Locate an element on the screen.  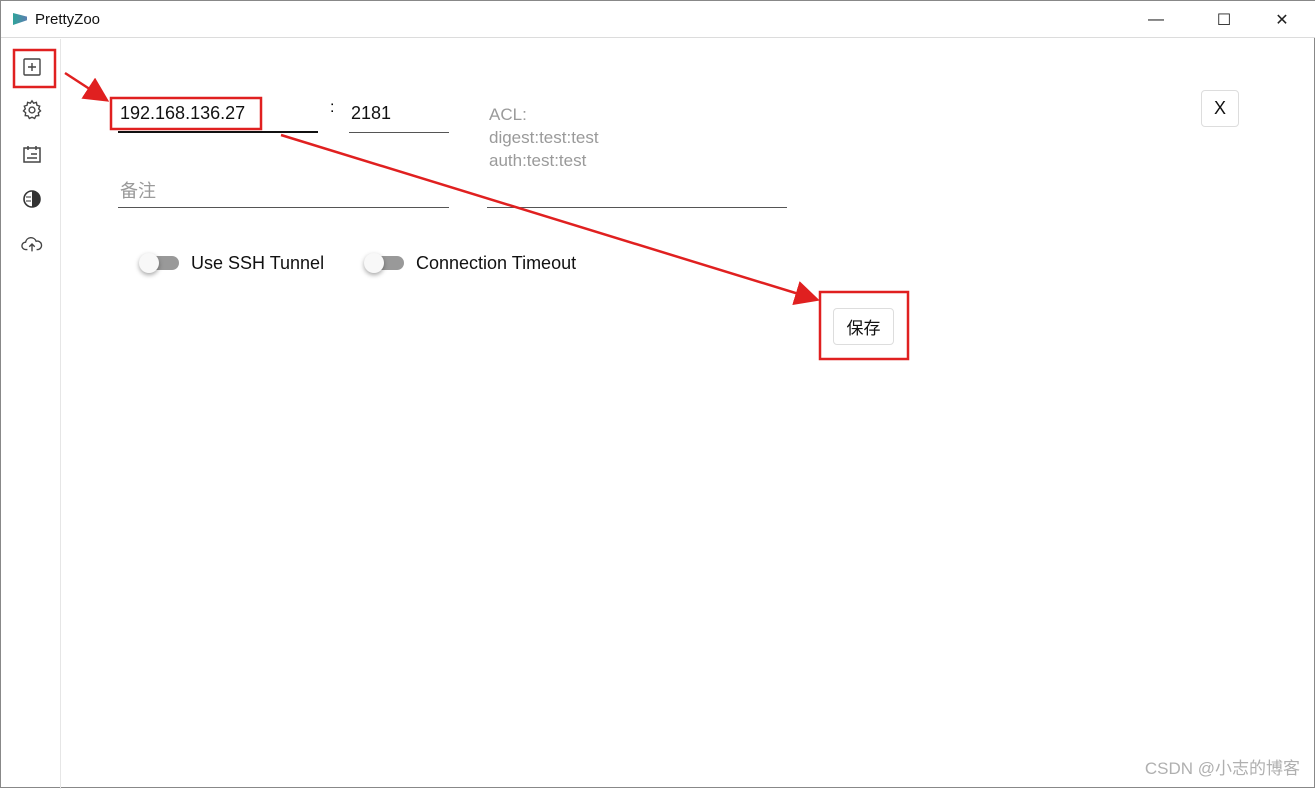
acl-placeholder-line: auth:test:test is located at coordinates (538, 160).